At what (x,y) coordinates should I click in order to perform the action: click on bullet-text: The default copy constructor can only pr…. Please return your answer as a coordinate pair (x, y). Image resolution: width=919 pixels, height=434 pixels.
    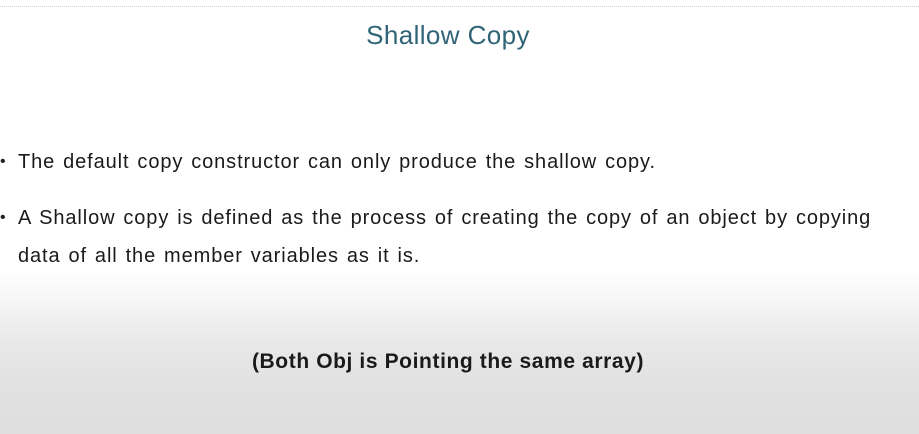
    Looking at the image, I should click on (337, 162).